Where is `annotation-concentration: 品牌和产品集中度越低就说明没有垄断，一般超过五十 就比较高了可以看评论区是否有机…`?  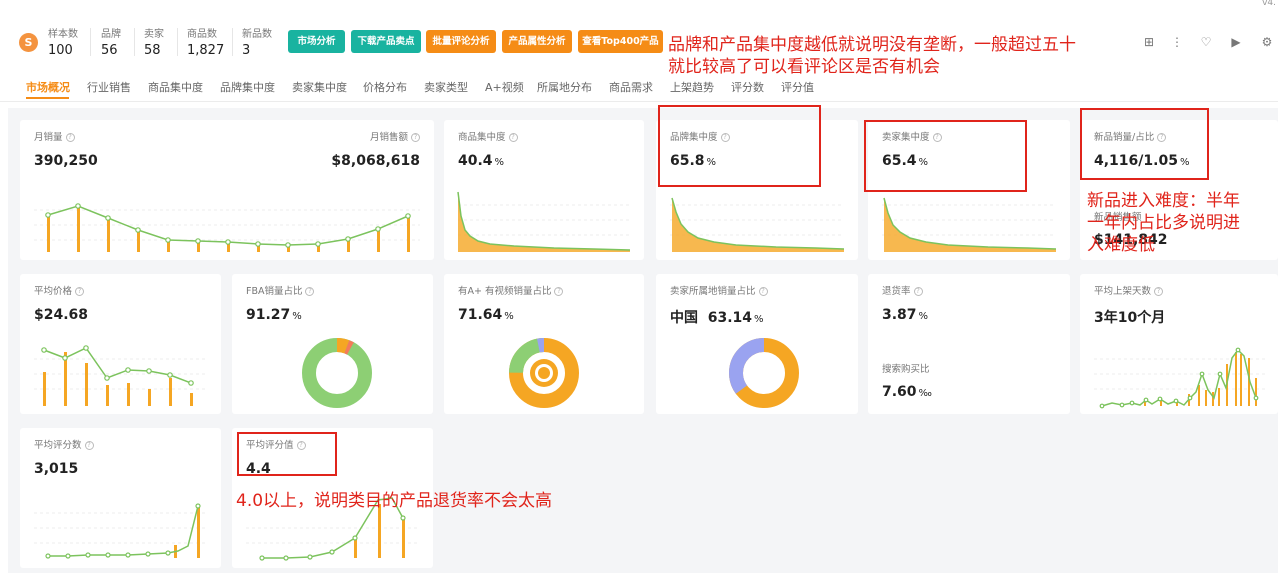 annotation-concentration: 品牌和产品集中度越低就说明没有垄断，一般超过五十 就比较高了可以看评论区是否有机… is located at coordinates (872, 56).